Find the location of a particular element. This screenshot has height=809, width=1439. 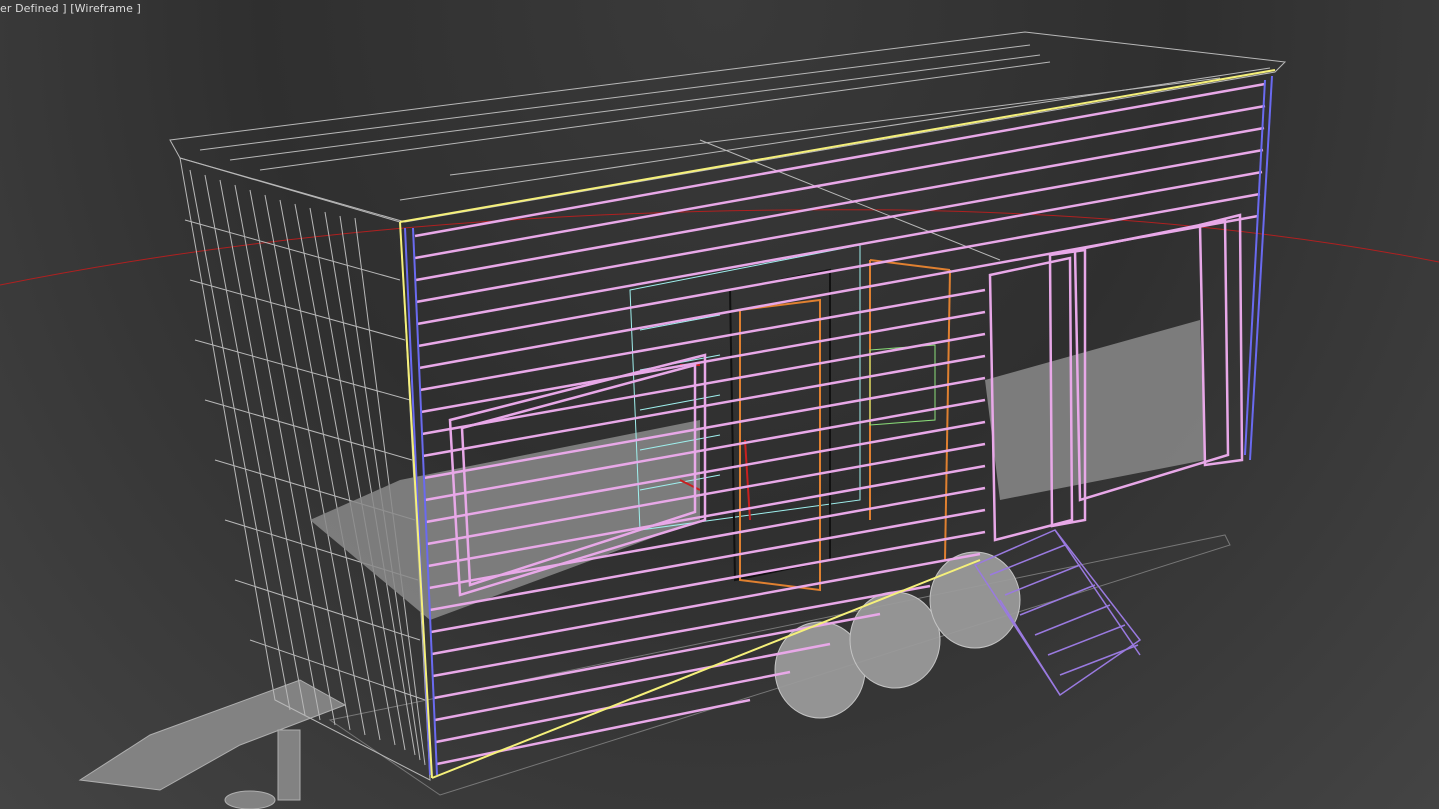

trailer-hitch is located at coordinates (212, 744).